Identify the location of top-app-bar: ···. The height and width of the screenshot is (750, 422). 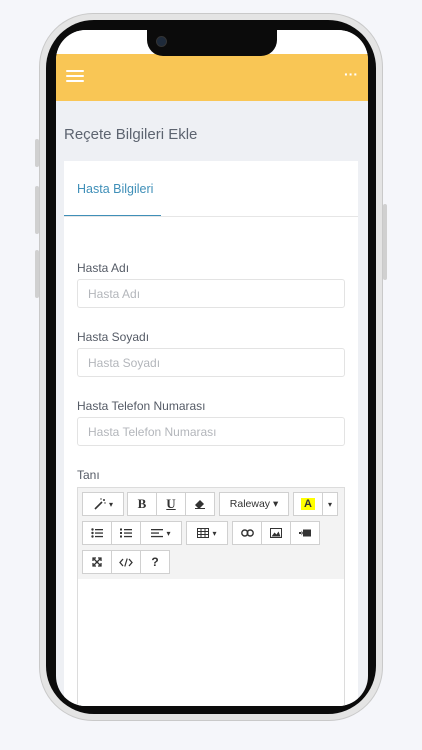
(212, 77).